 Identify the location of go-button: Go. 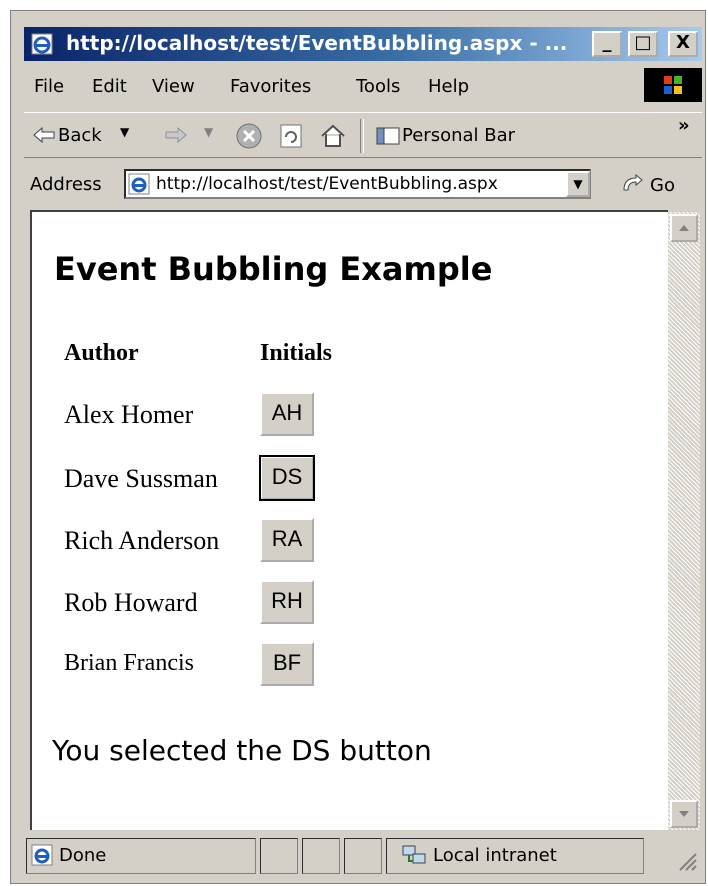
(658, 185).